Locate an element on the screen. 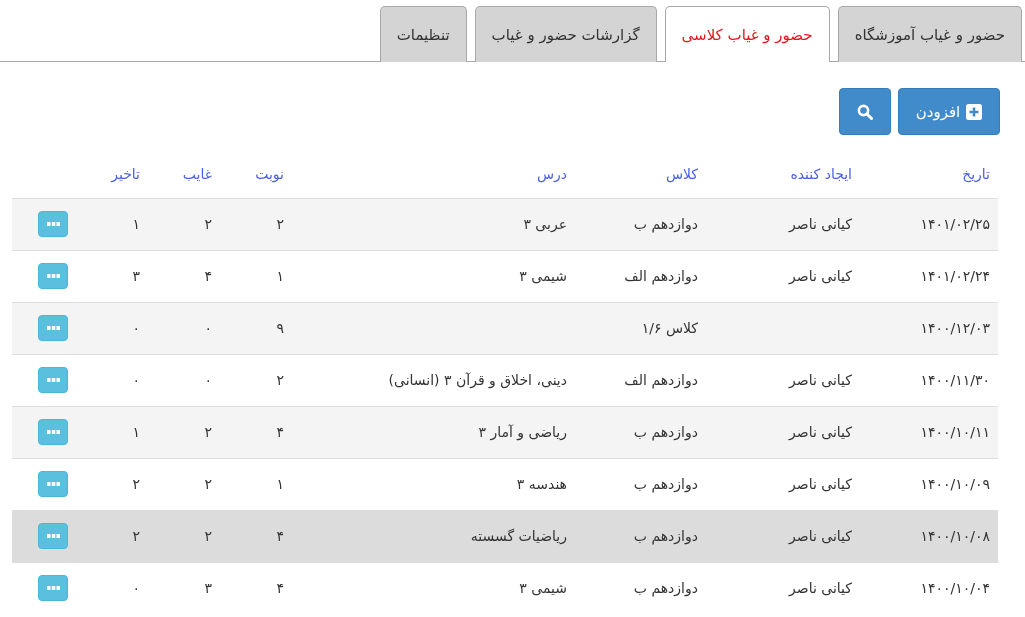 This screenshot has width=1025, height=617. column-header: تاخیر is located at coordinates (125, 173).